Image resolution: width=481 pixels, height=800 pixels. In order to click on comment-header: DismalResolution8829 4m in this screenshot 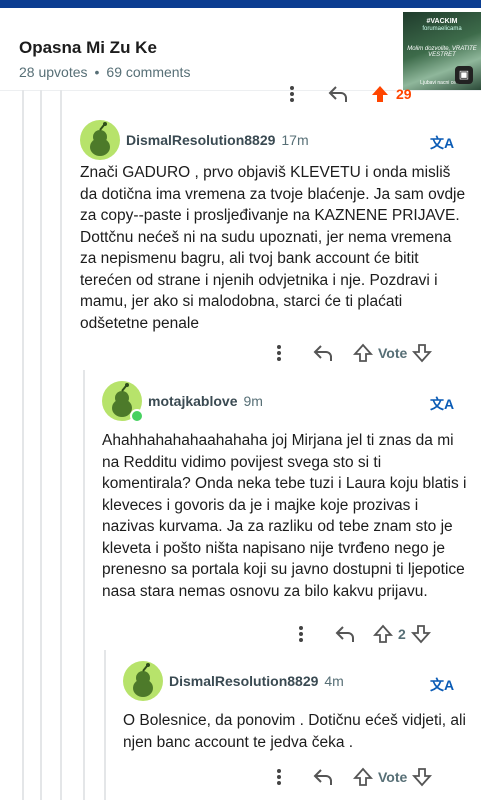, I will do `click(233, 681)`.